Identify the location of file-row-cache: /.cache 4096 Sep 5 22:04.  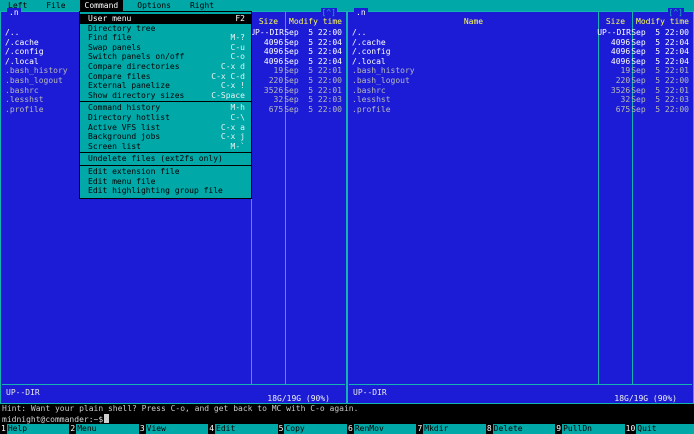
(520, 43).